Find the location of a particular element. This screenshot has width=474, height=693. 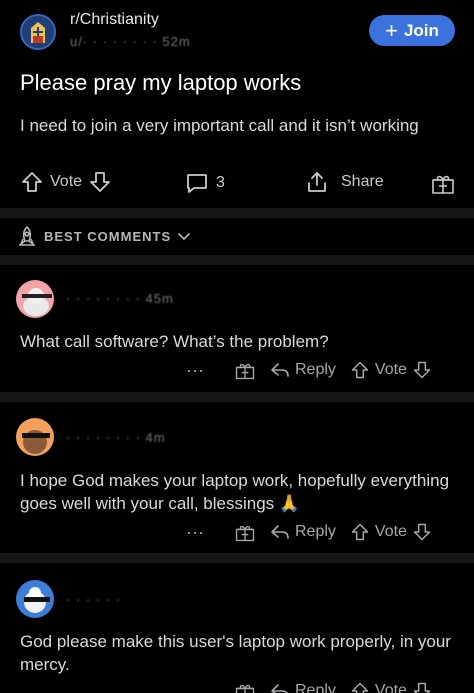

comment-count: 3 is located at coordinates (220, 182).